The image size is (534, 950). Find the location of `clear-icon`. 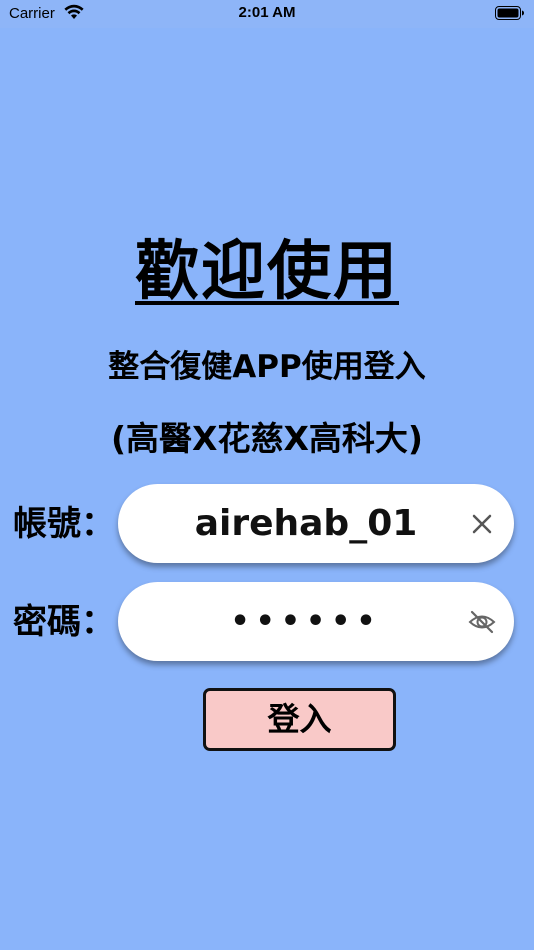

clear-icon is located at coordinates (482, 524).